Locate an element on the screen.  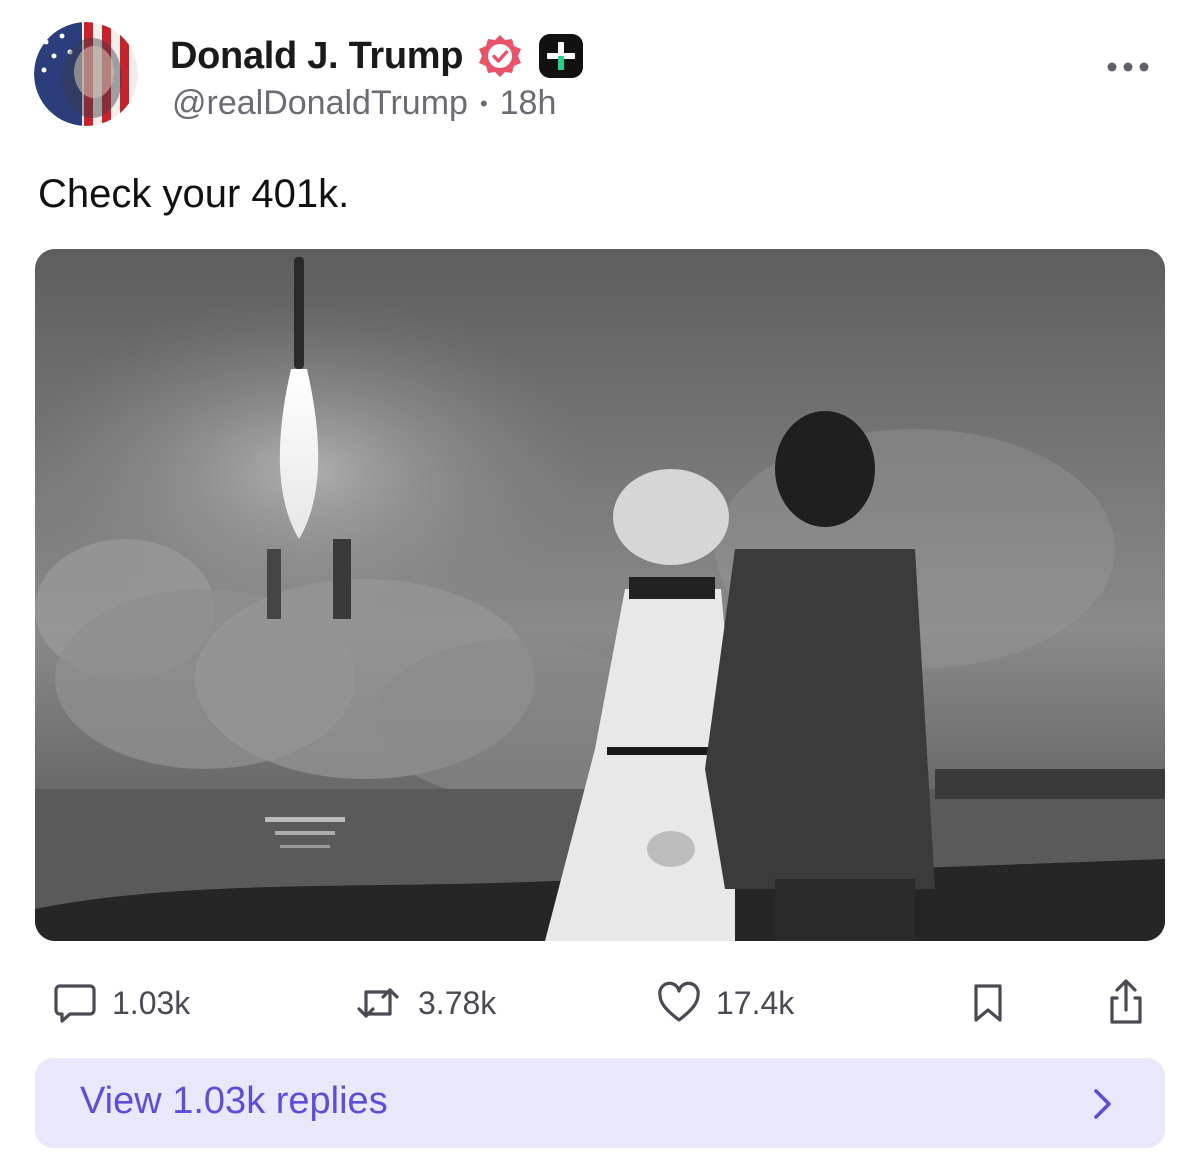
repost-button: 3.78k is located at coordinates (424, 1003).